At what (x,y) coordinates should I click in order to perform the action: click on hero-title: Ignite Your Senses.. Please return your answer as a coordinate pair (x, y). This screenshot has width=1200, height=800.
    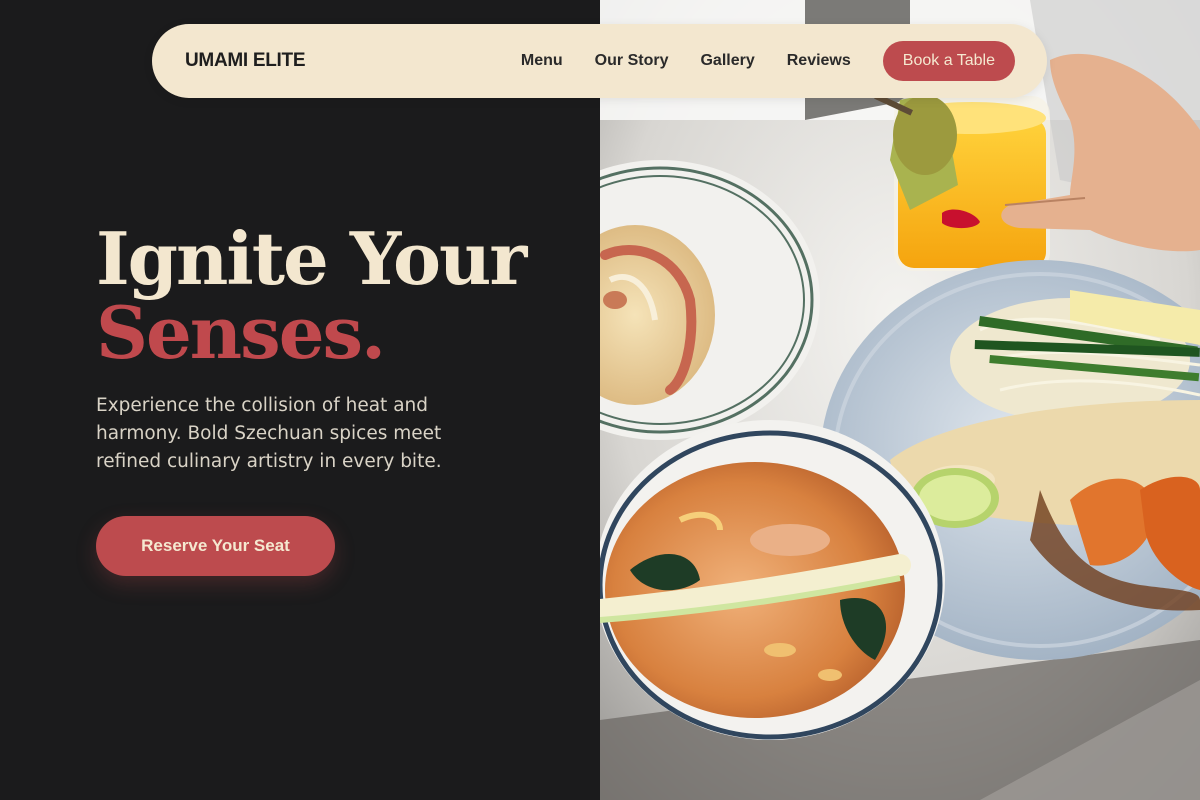
    Looking at the image, I should click on (336, 296).